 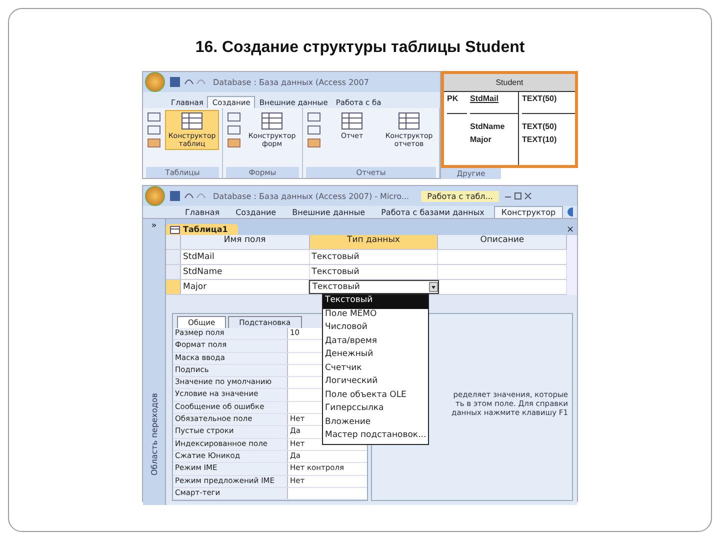 What do you see at coordinates (173, 242) in the screenshot?
I see `select-all-corner` at bounding box center [173, 242].